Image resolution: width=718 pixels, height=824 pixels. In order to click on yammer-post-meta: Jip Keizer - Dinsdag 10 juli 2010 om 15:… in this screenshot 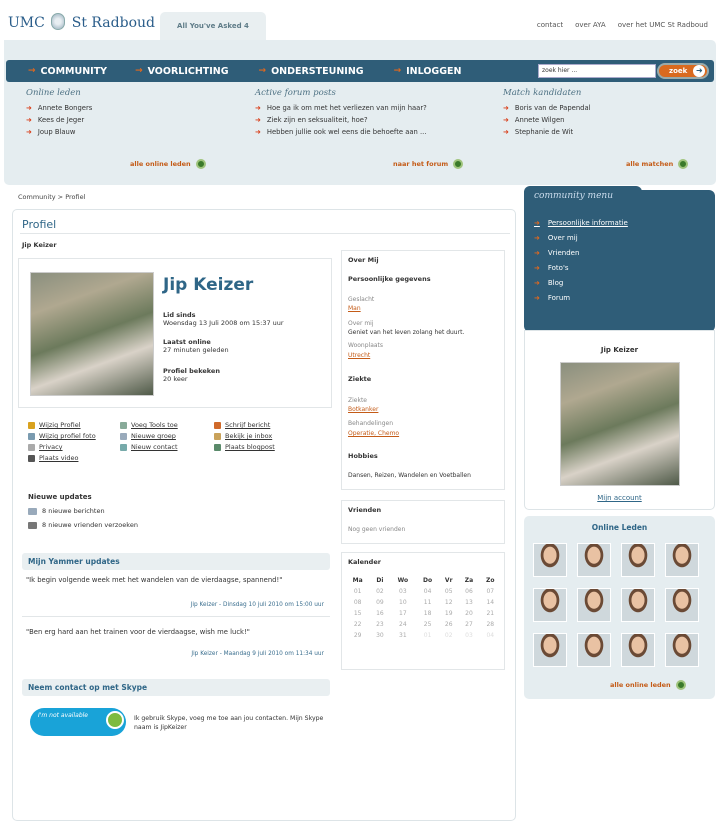, I will do `click(175, 605)`.